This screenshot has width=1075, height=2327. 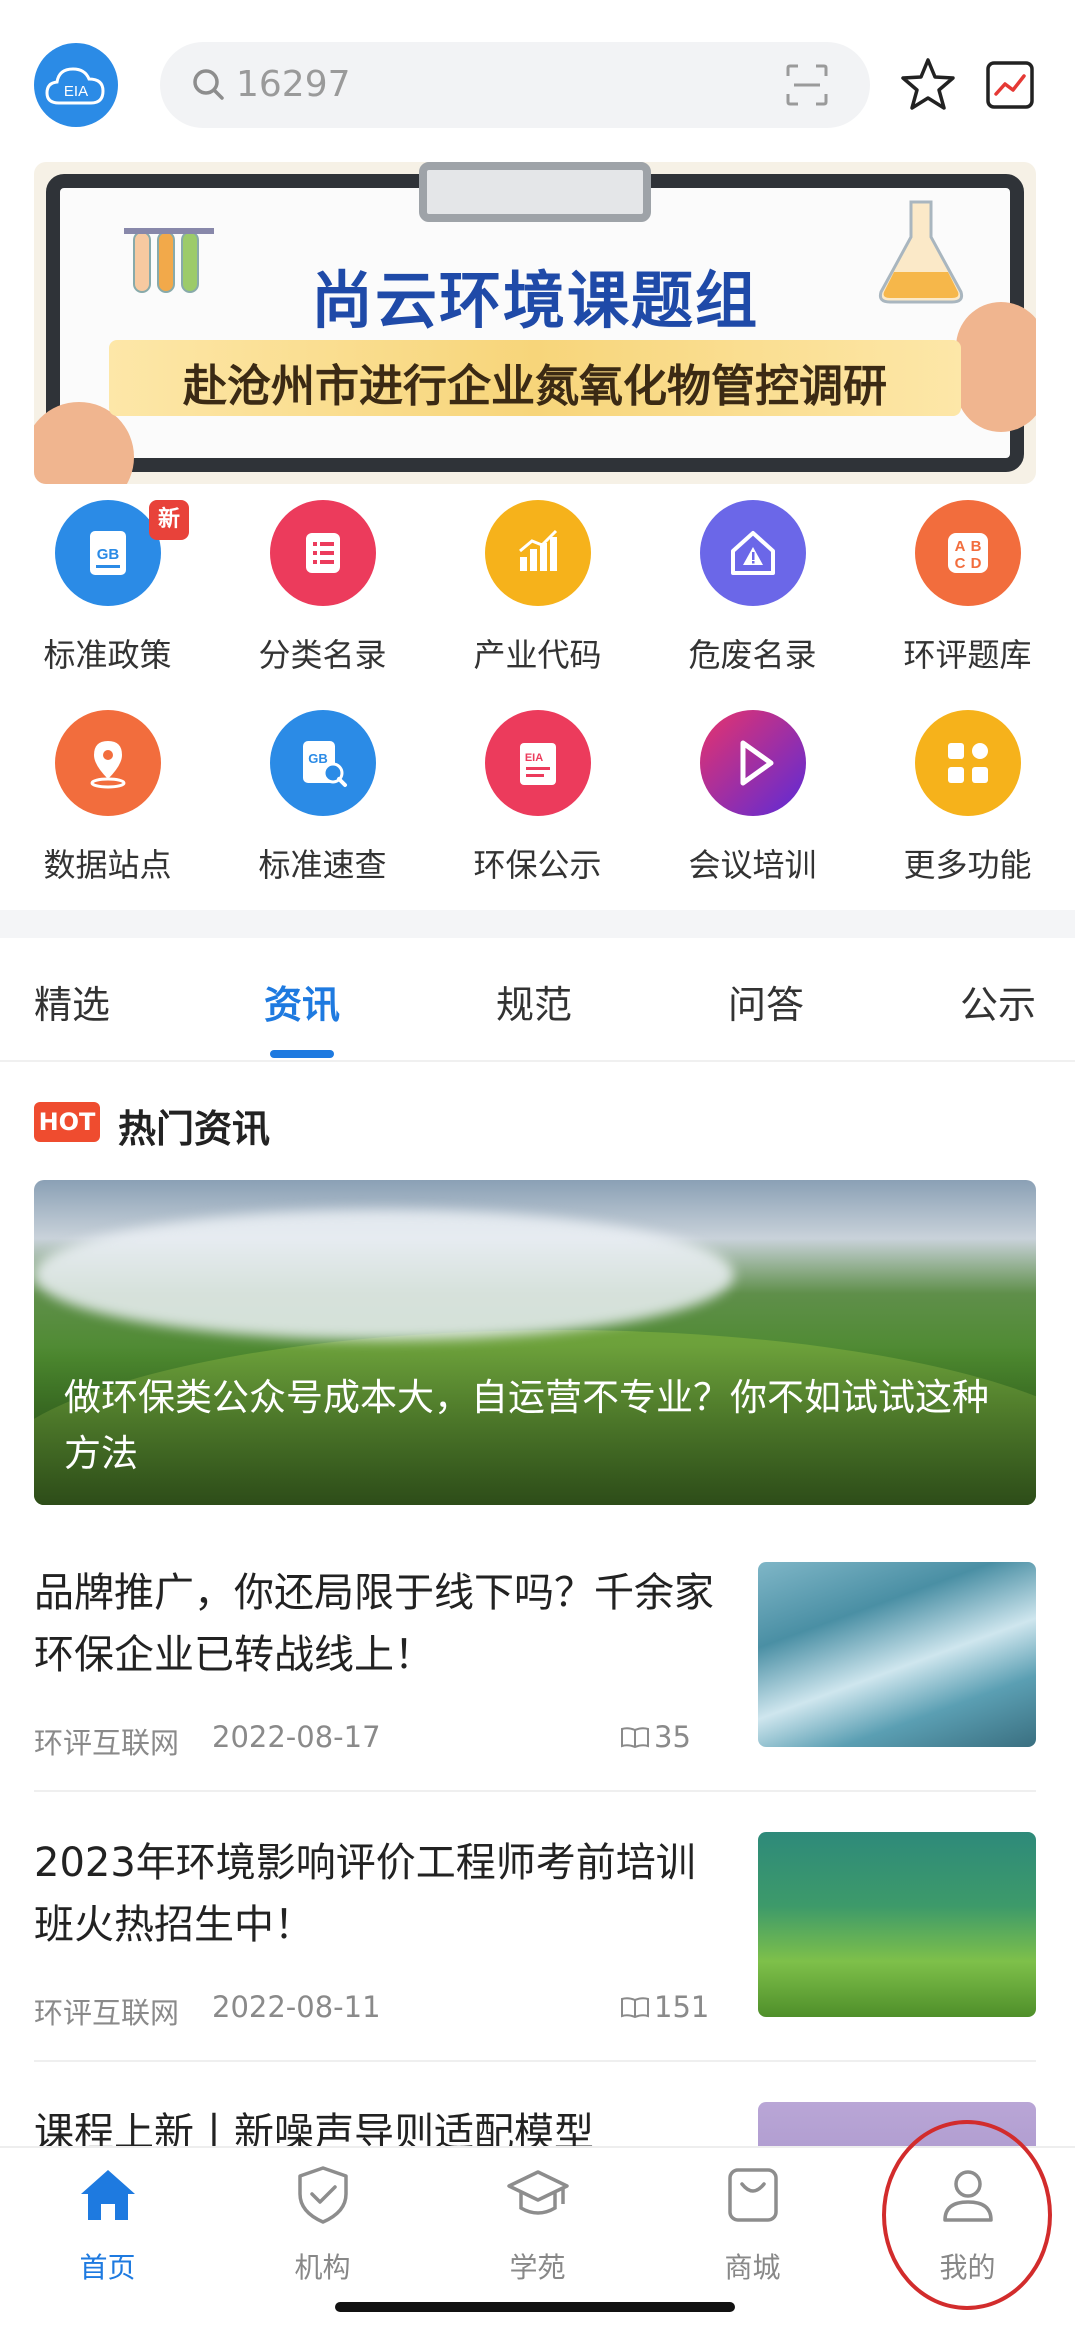 What do you see at coordinates (967, 2215) in the screenshot?
I see `annotation-circle` at bounding box center [967, 2215].